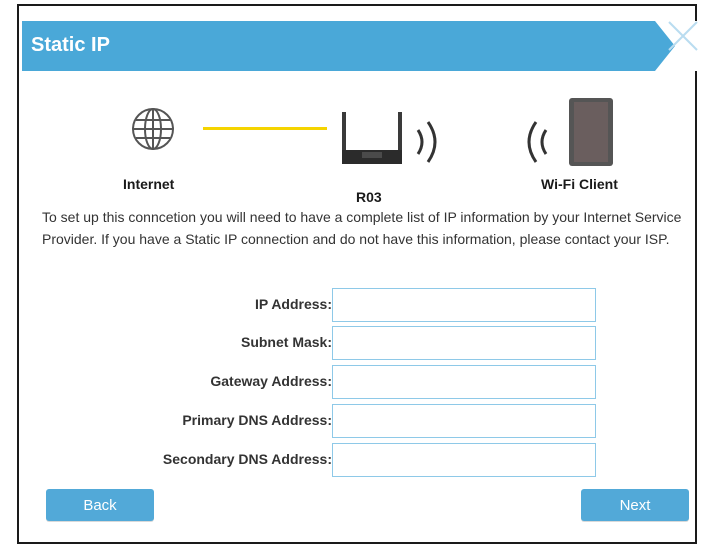 This screenshot has width=717, height=549. I want to click on ip-address-row: IP Address:, so click(360, 305).